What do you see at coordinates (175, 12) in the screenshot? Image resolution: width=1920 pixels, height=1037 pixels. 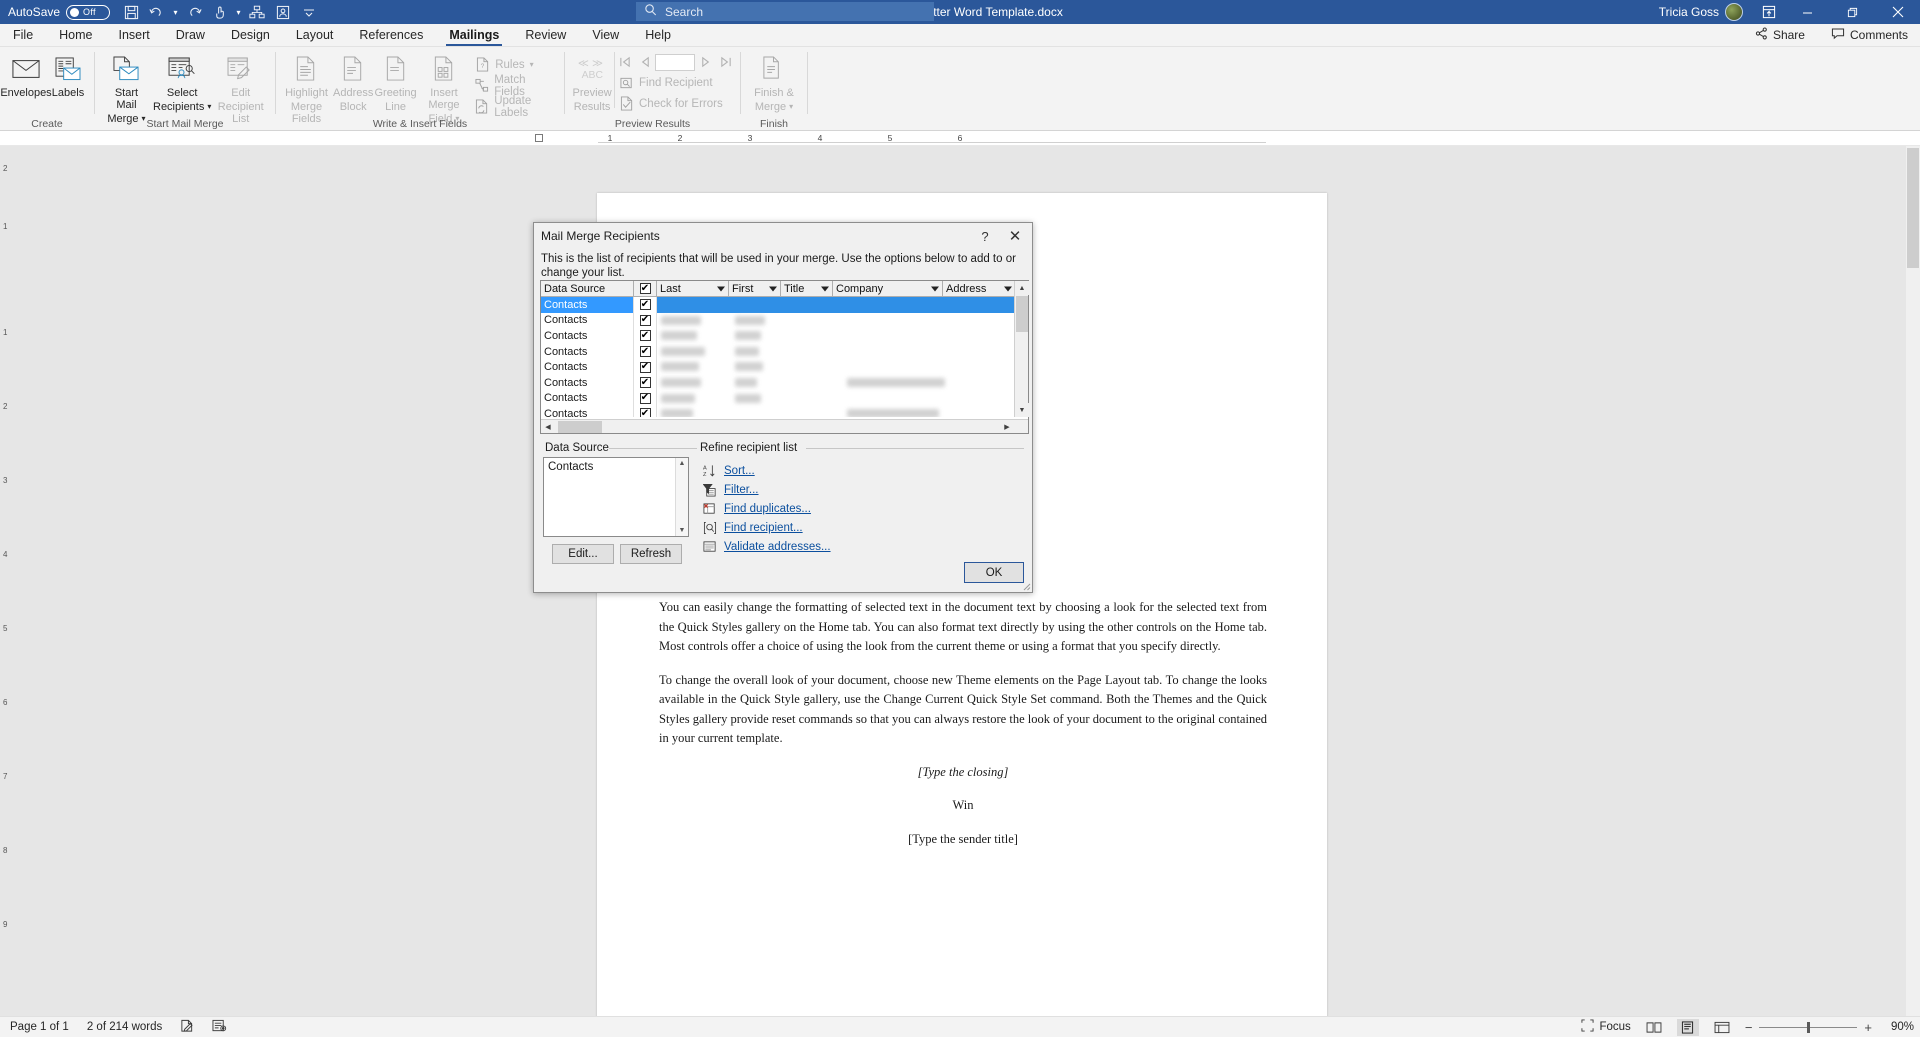 I see `undo-dropdown-icon: ▾` at bounding box center [175, 12].